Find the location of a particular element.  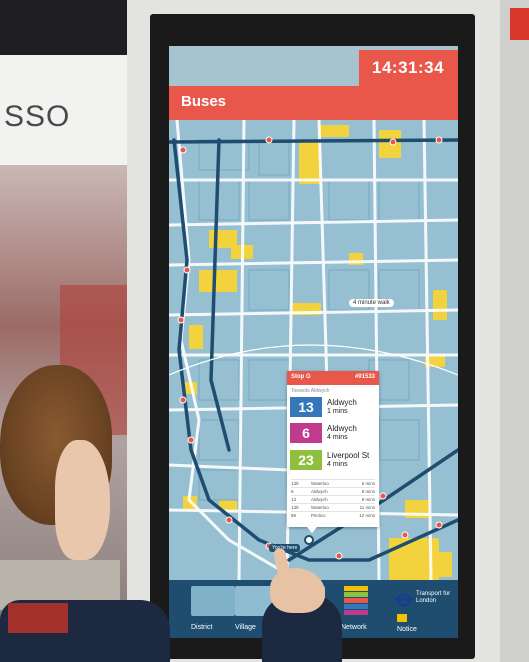

walk-distance-label: 4 minute walk is located at coordinates (371, 303).